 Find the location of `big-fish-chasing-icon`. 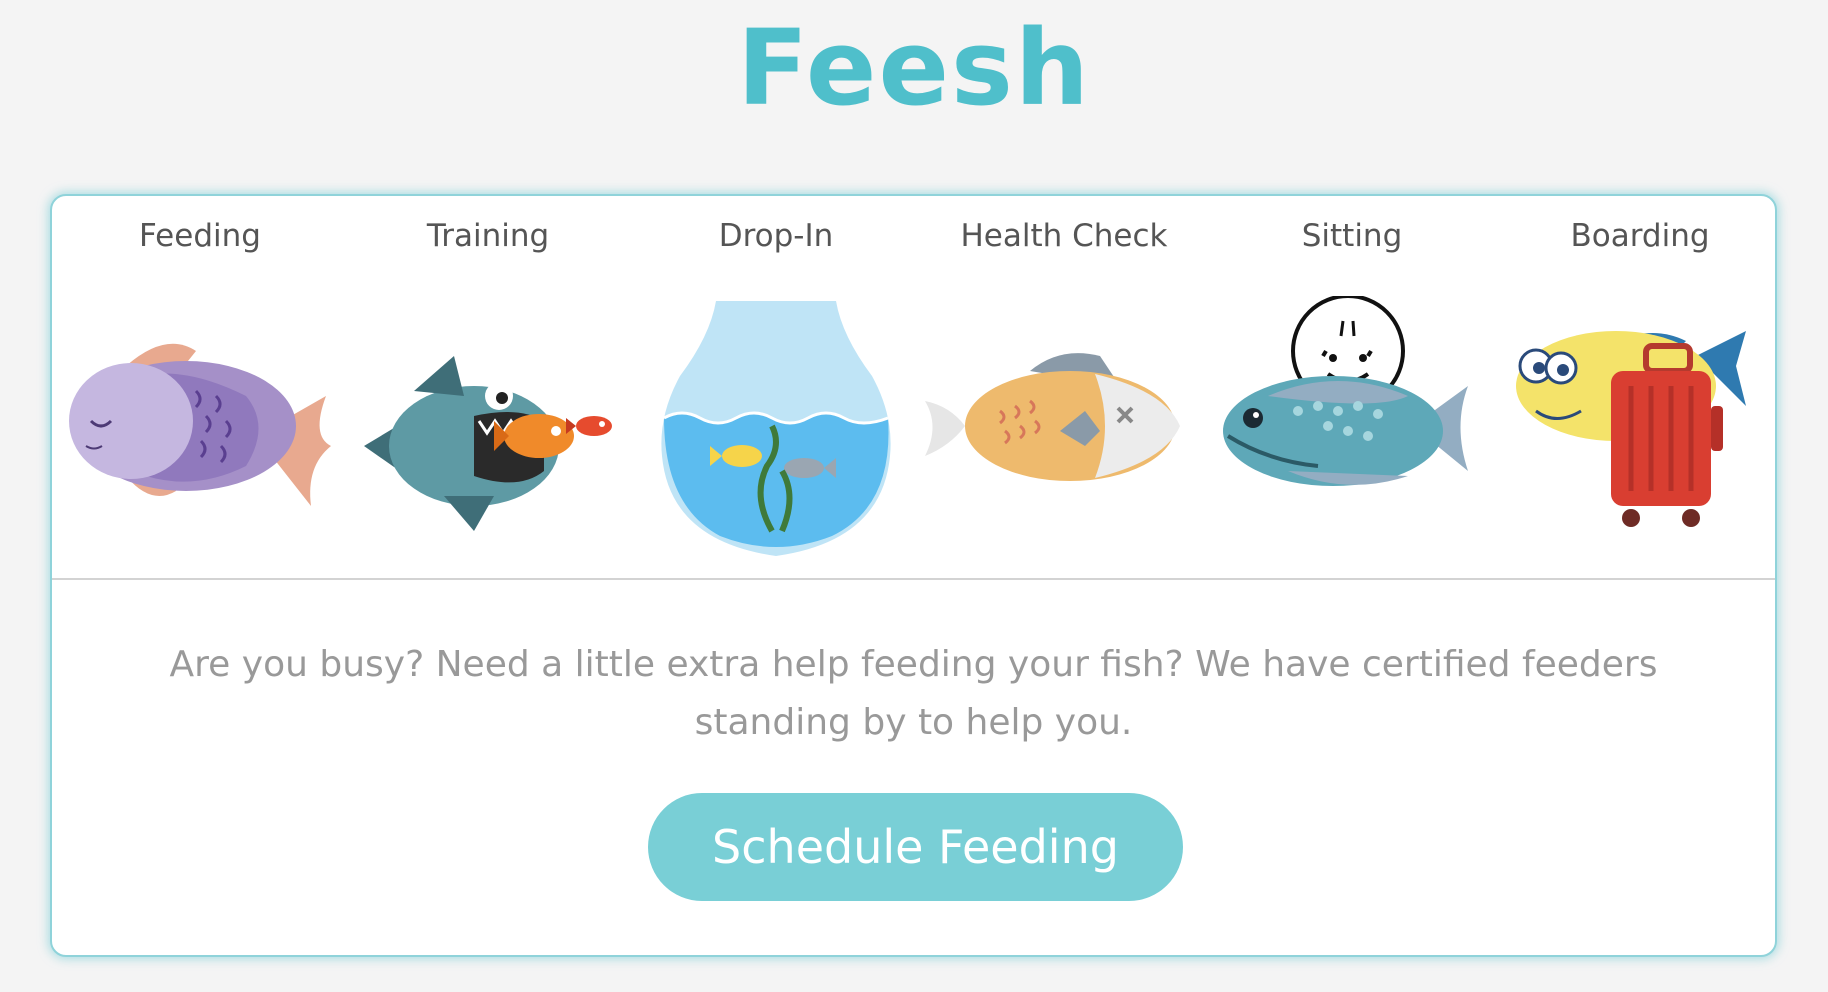

big-fish-chasing-icon is located at coordinates (488, 443).